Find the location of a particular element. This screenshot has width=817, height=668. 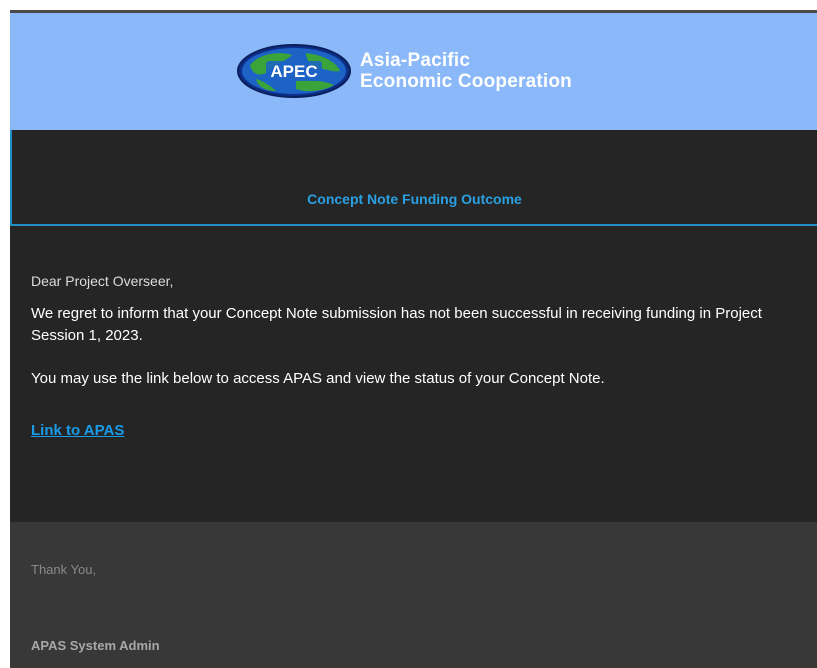

email-heading: Concept Note Funding Outcome is located at coordinates (414, 199).